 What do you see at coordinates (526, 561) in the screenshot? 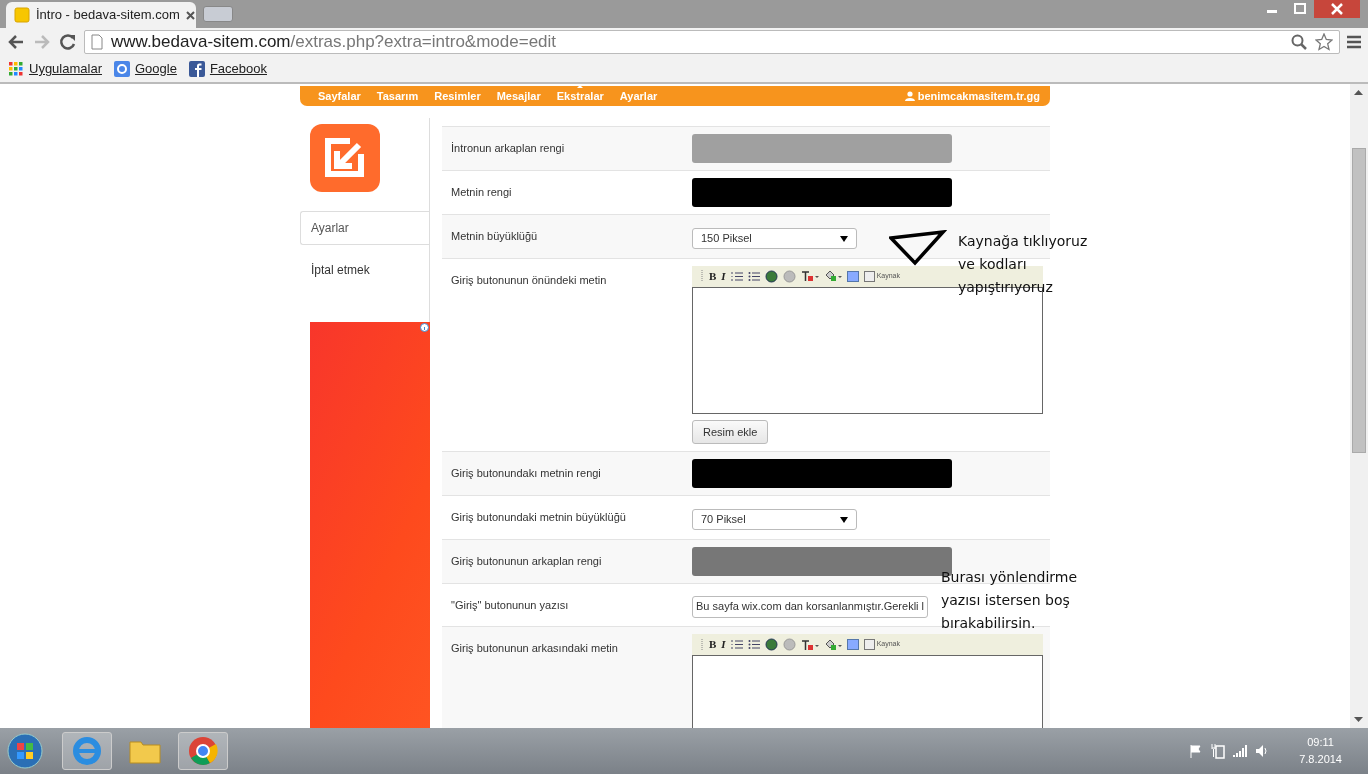
I see `field-label: Giriş butonunun arkaplan rengi` at bounding box center [526, 561].